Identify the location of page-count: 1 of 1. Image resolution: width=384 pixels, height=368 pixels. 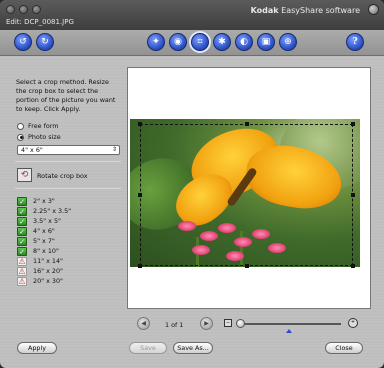
(174, 325).